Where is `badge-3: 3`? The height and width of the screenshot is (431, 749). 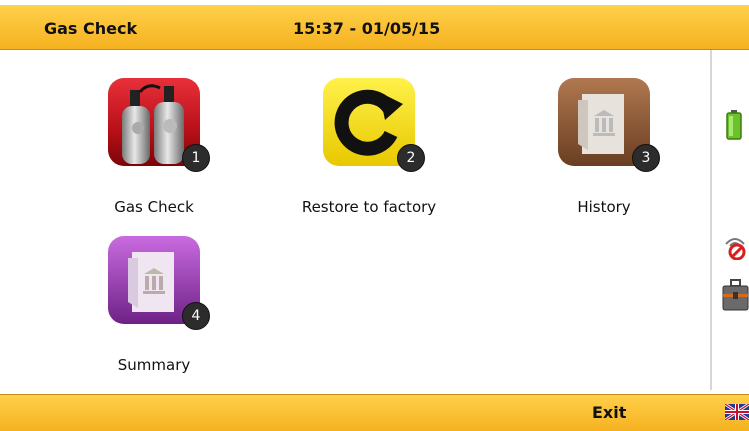 badge-3: 3 is located at coordinates (646, 158).